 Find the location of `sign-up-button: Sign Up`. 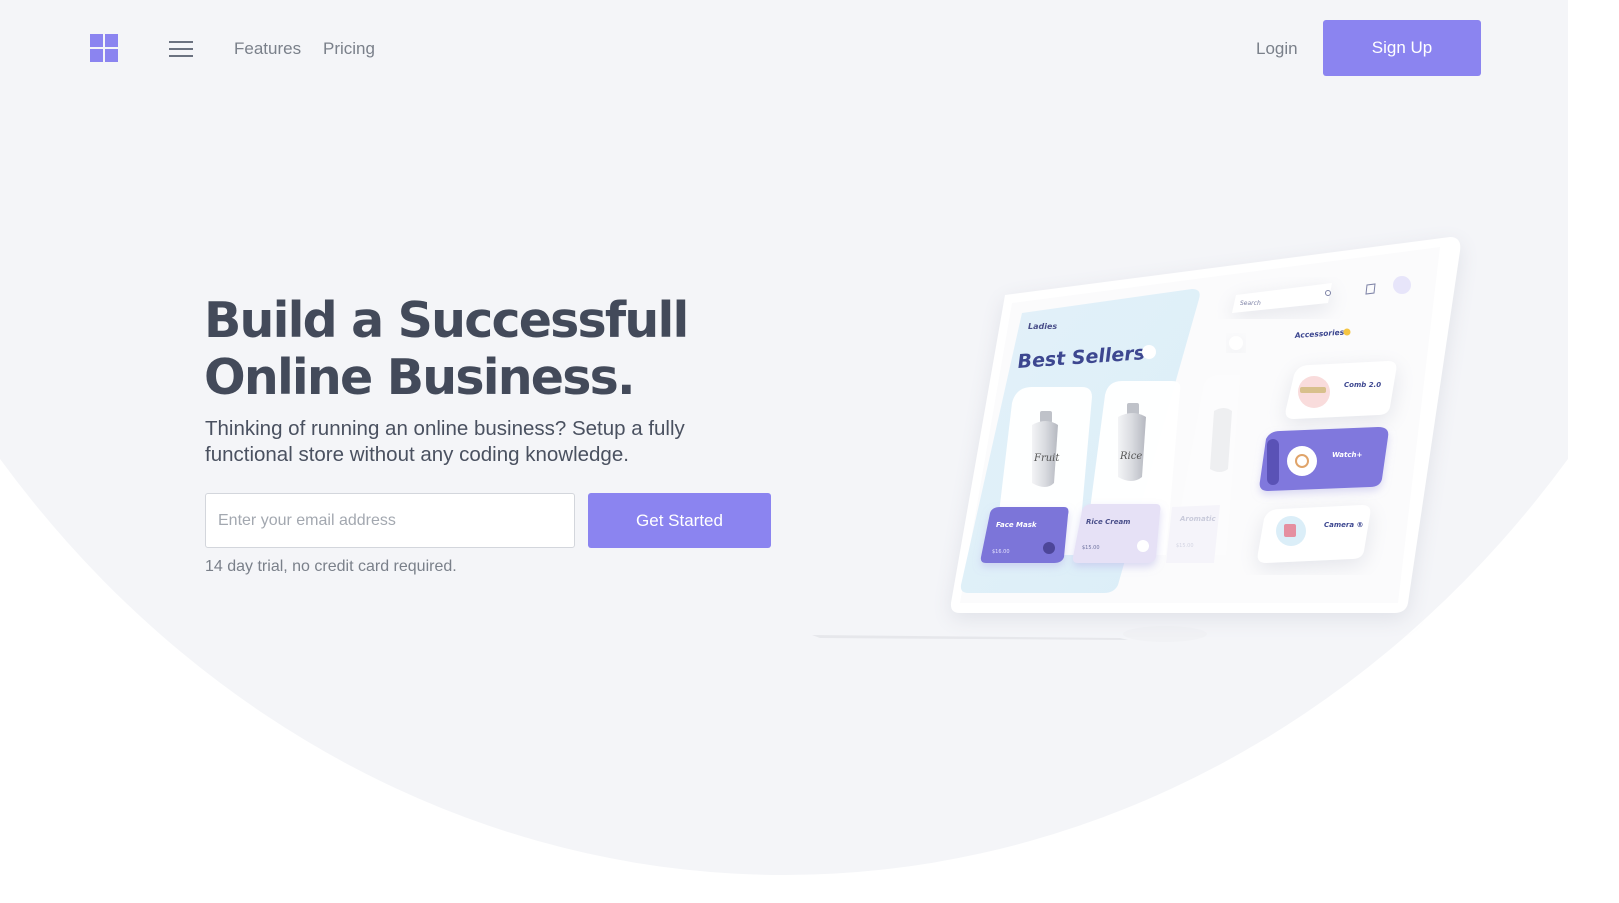

sign-up-button: Sign Up is located at coordinates (1402, 48).